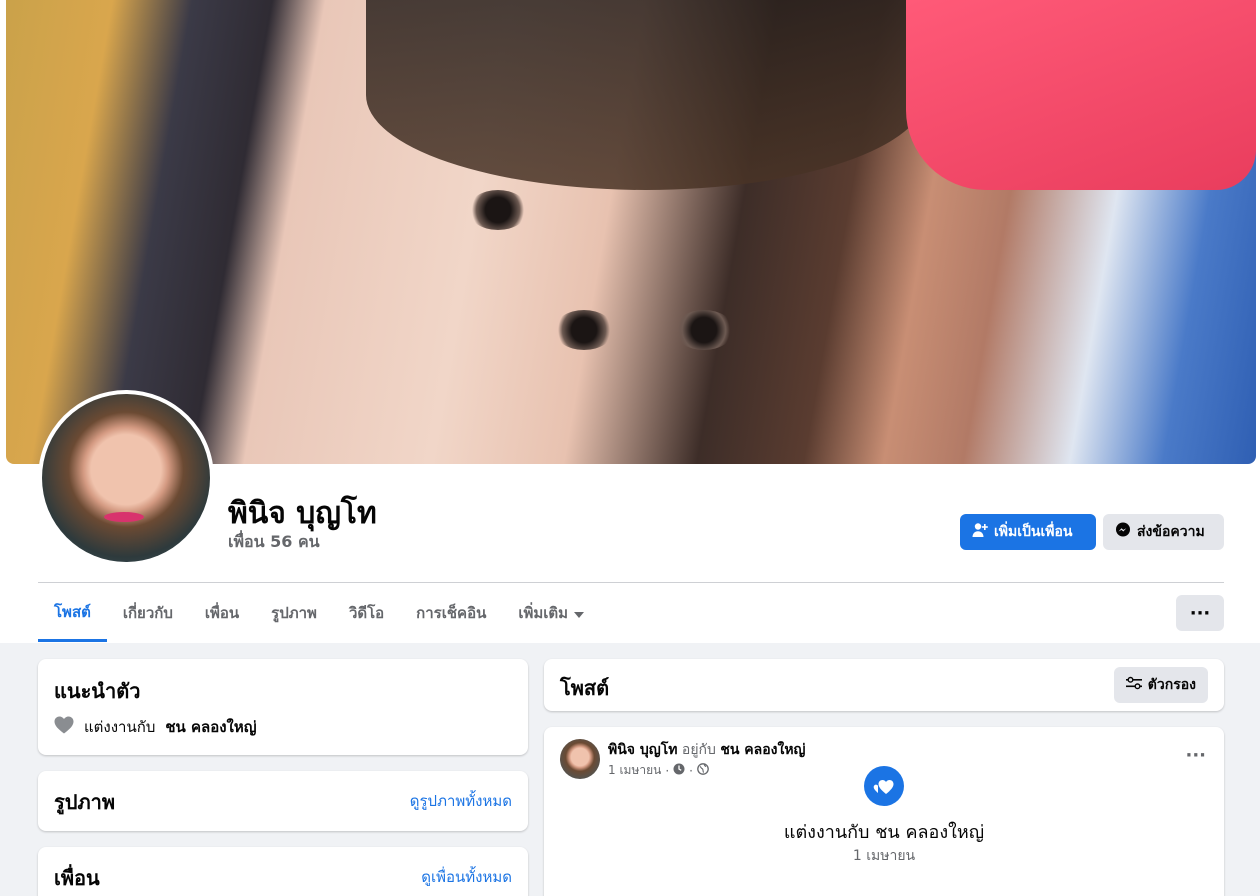 The image size is (1260, 896). Describe the element at coordinates (85, 802) in the screenshot. I see `photos-title: รูปภาพ` at that location.